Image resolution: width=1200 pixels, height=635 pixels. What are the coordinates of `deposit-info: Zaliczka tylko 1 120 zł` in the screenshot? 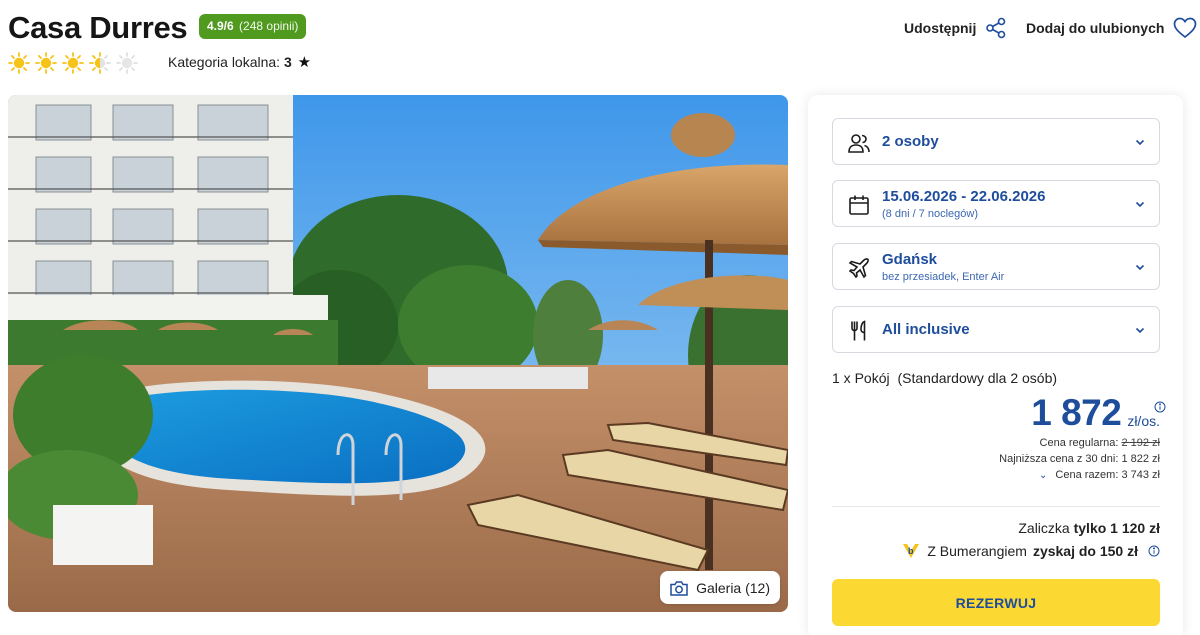 It's located at (1089, 528).